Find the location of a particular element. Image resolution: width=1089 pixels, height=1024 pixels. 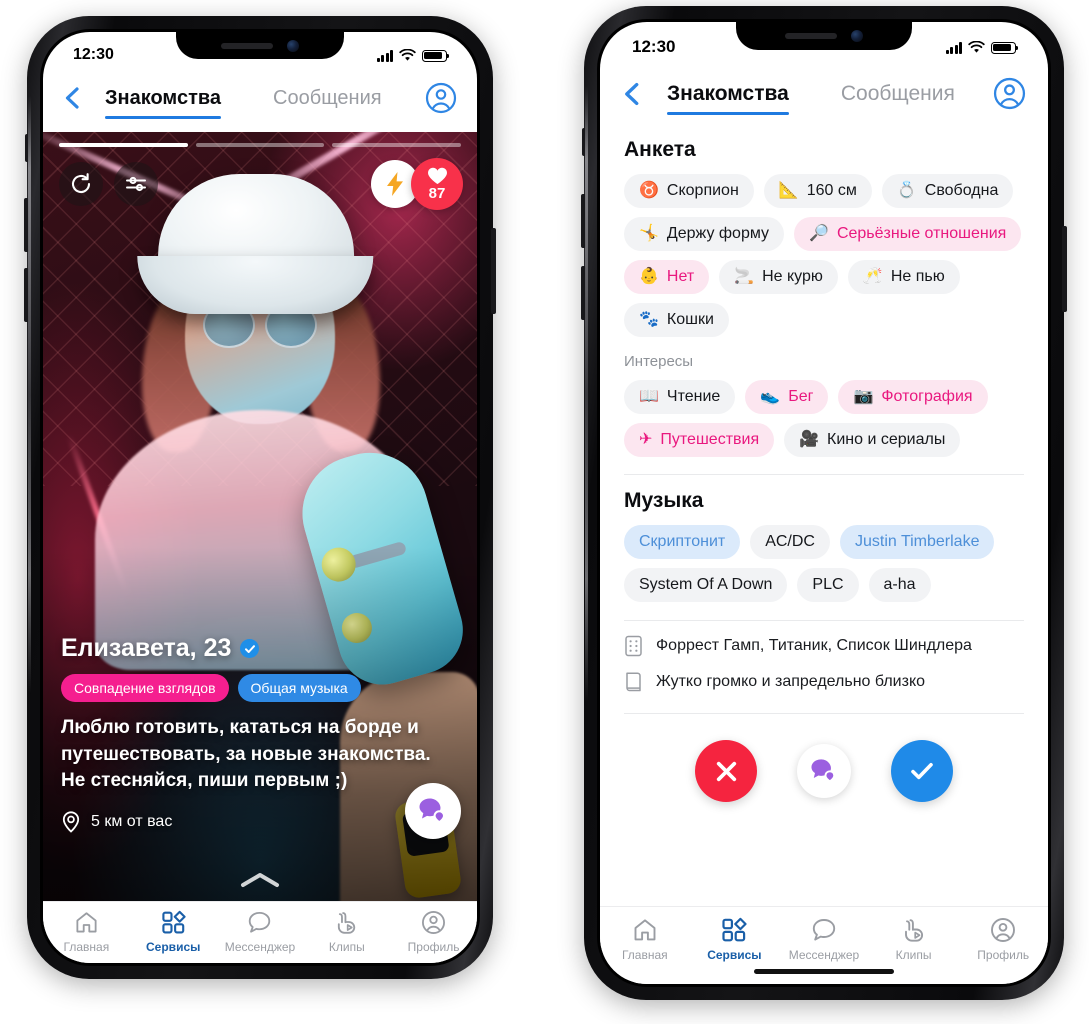

anketa-chip: 🚬 Не курю is located at coordinates (778, 277).